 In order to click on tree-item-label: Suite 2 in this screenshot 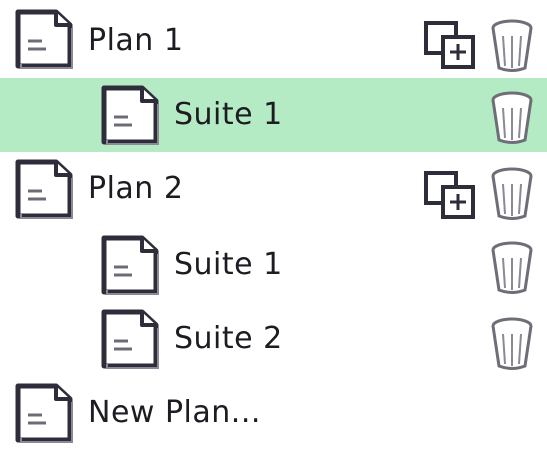, I will do `click(228, 338)`.